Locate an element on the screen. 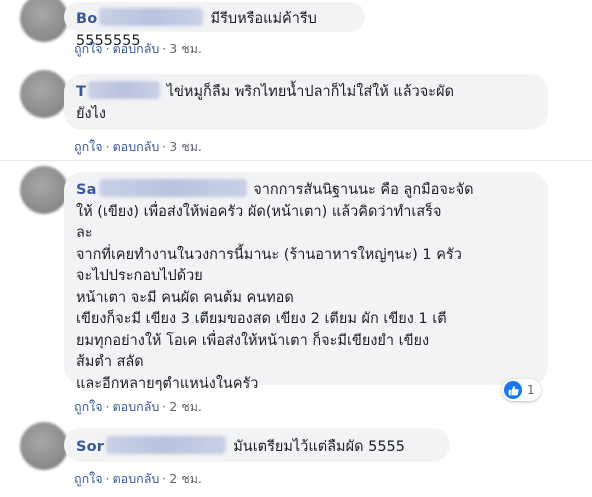  comment-author: T is located at coordinates (119, 92).